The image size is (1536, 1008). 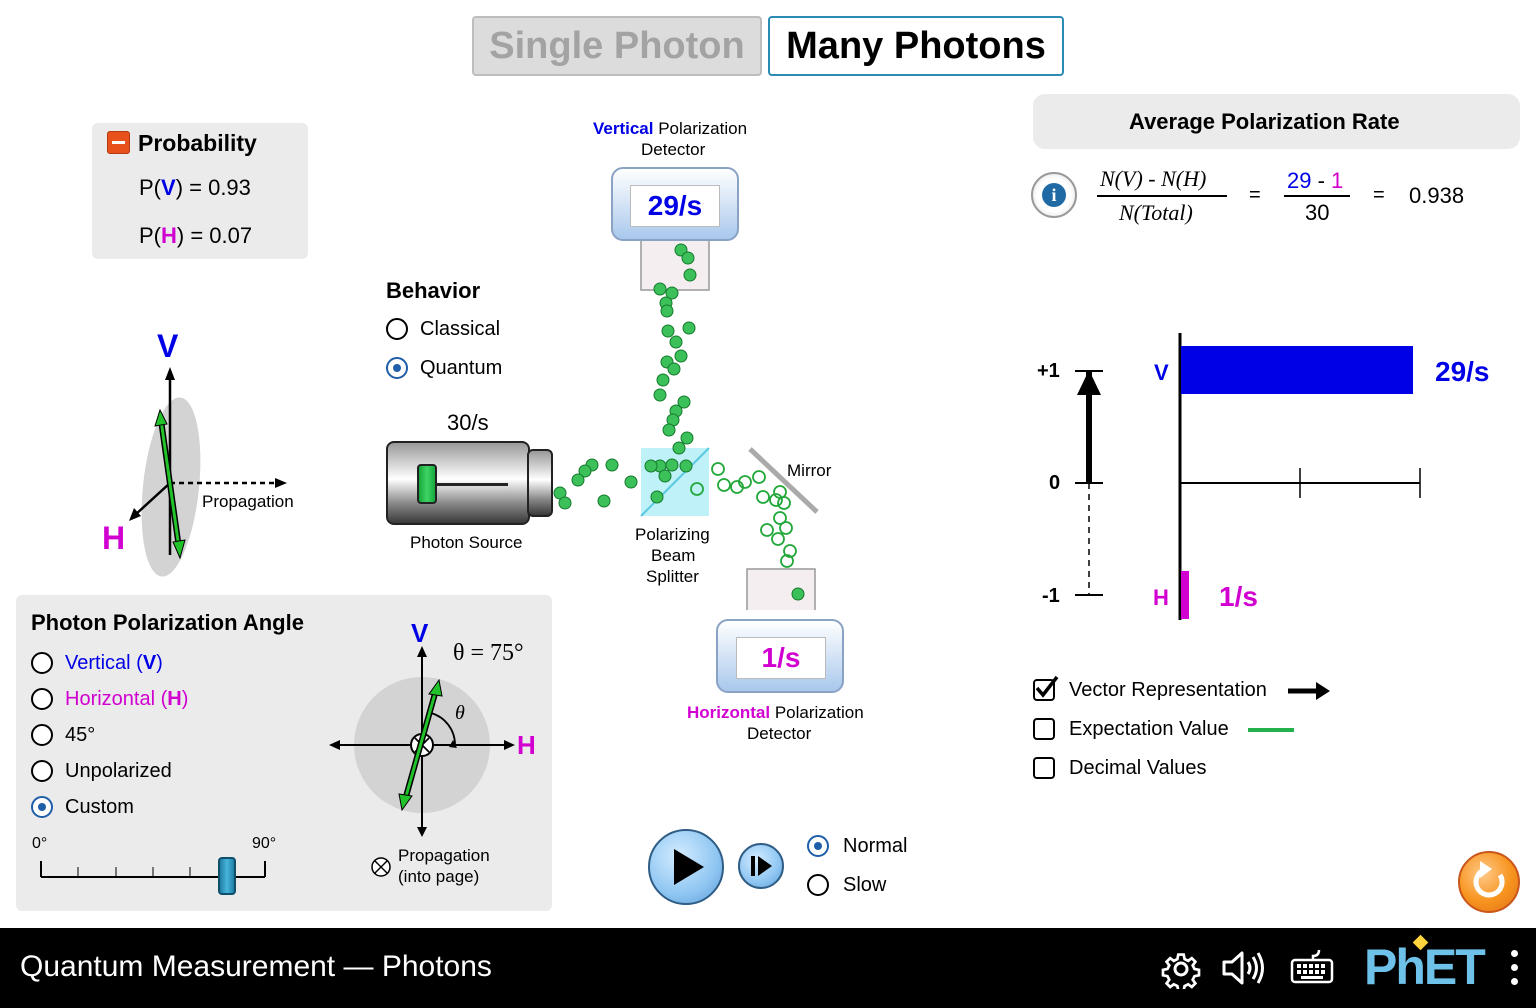 I want to click on play-button, so click(x=686, y=867).